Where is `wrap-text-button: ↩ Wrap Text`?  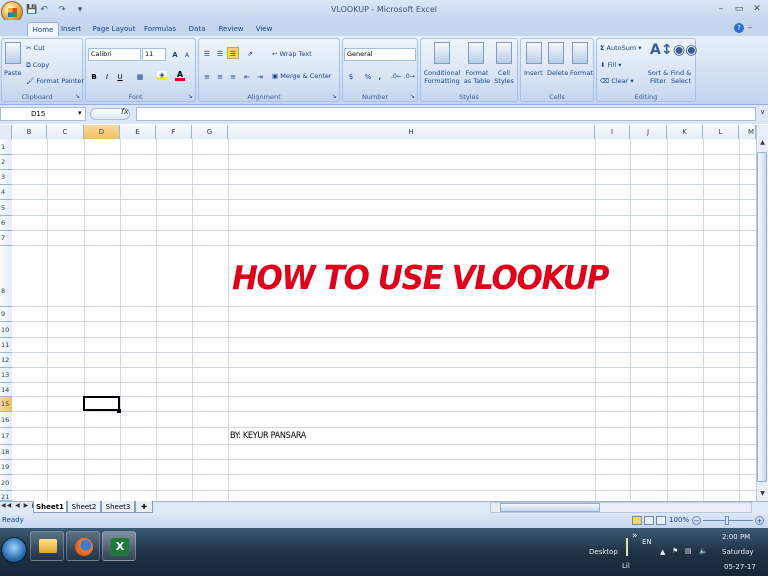 wrap-text-button: ↩ Wrap Text is located at coordinates (292, 54).